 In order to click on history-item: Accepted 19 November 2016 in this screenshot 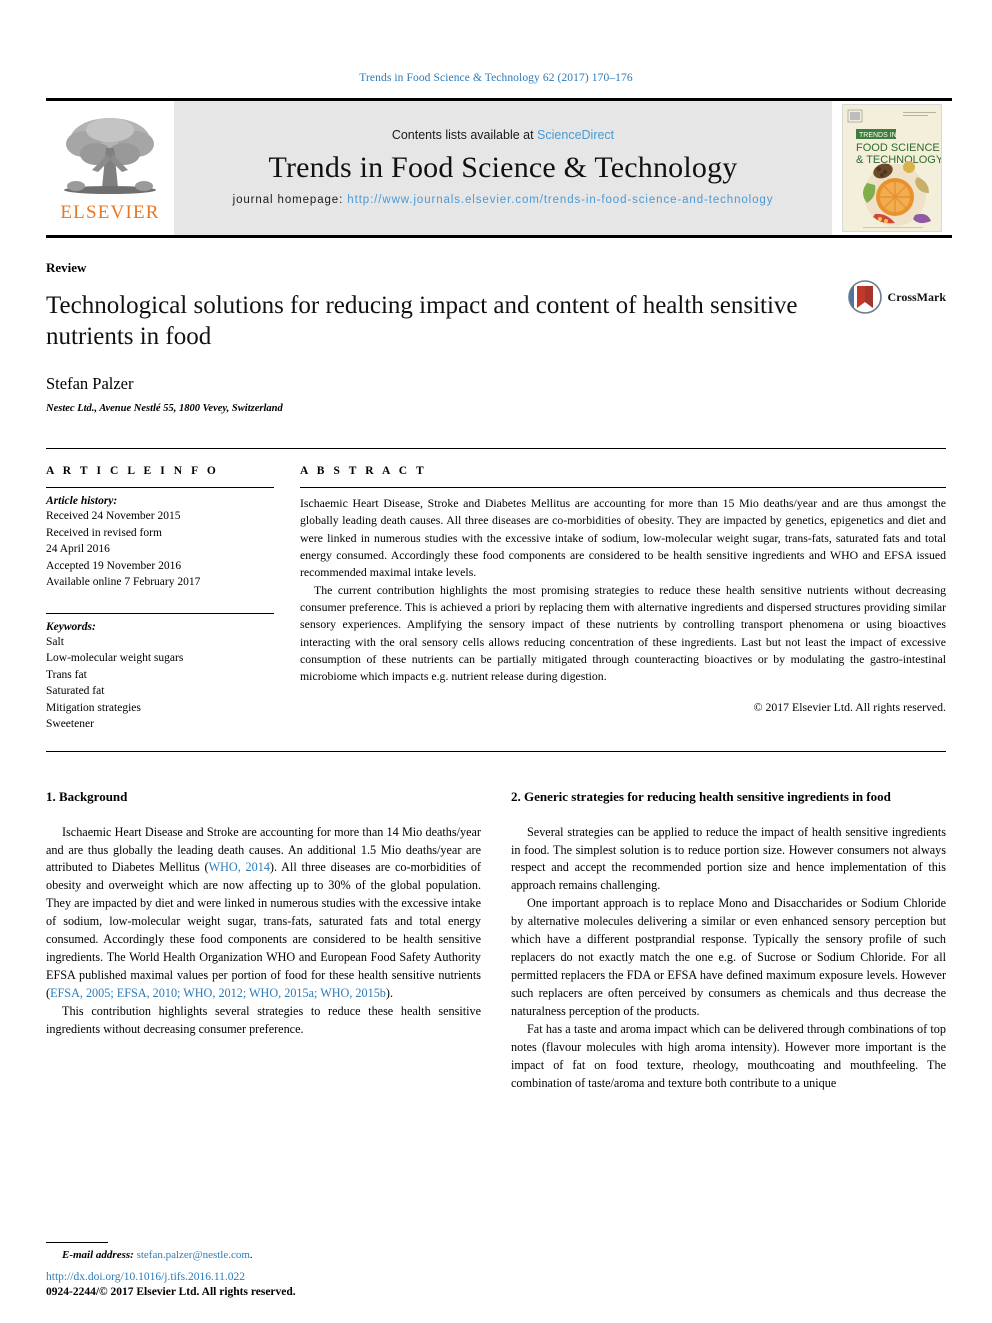, I will do `click(114, 565)`.